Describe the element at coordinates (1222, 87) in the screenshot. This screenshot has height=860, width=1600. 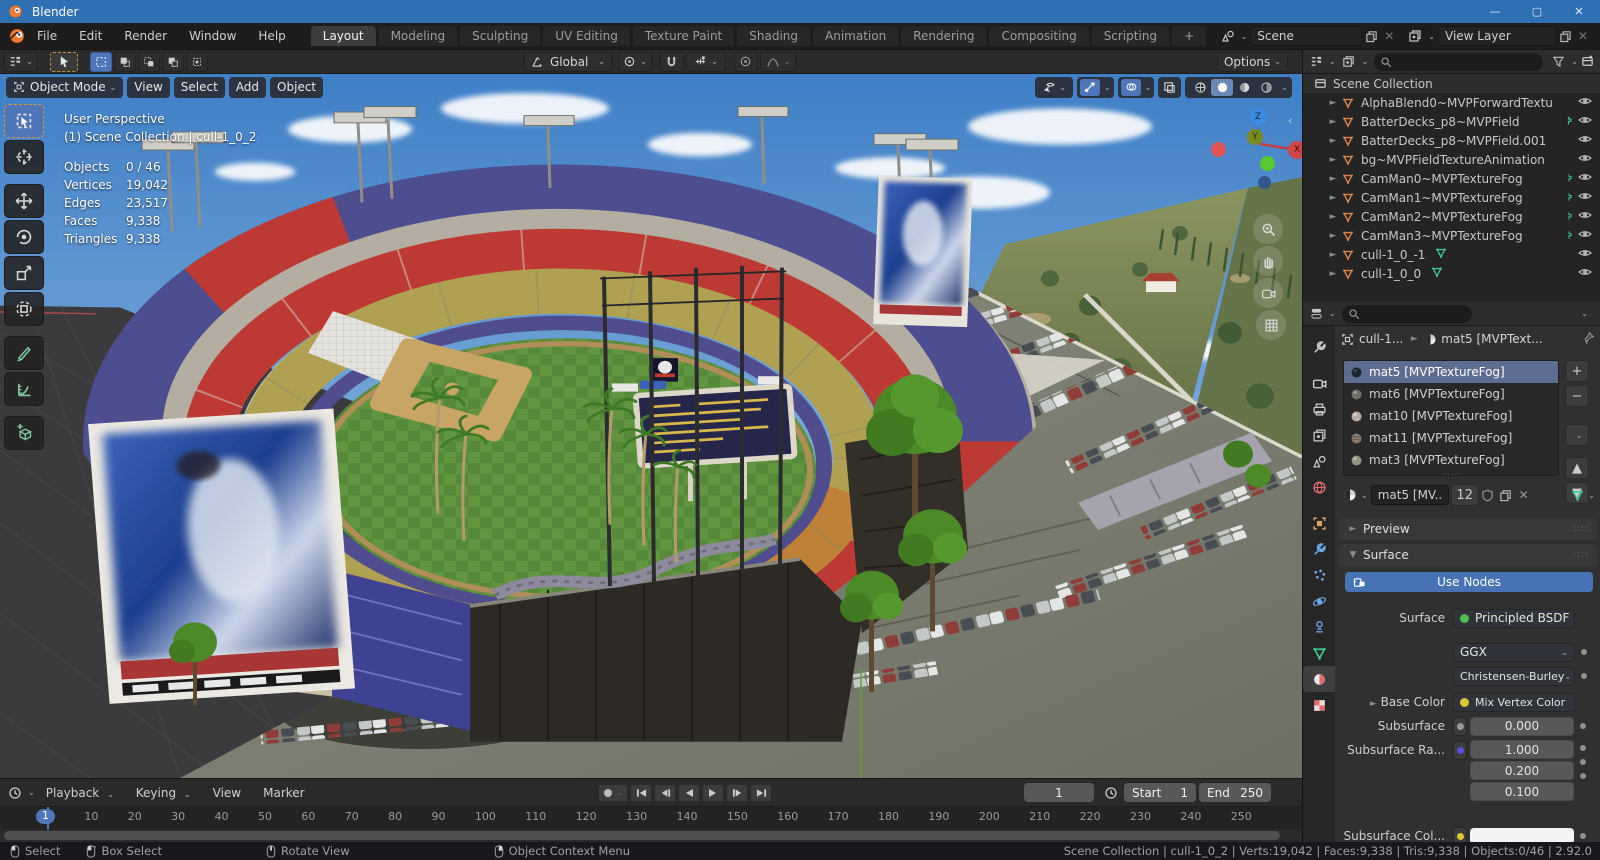
I see `shading-solid-button` at that location.